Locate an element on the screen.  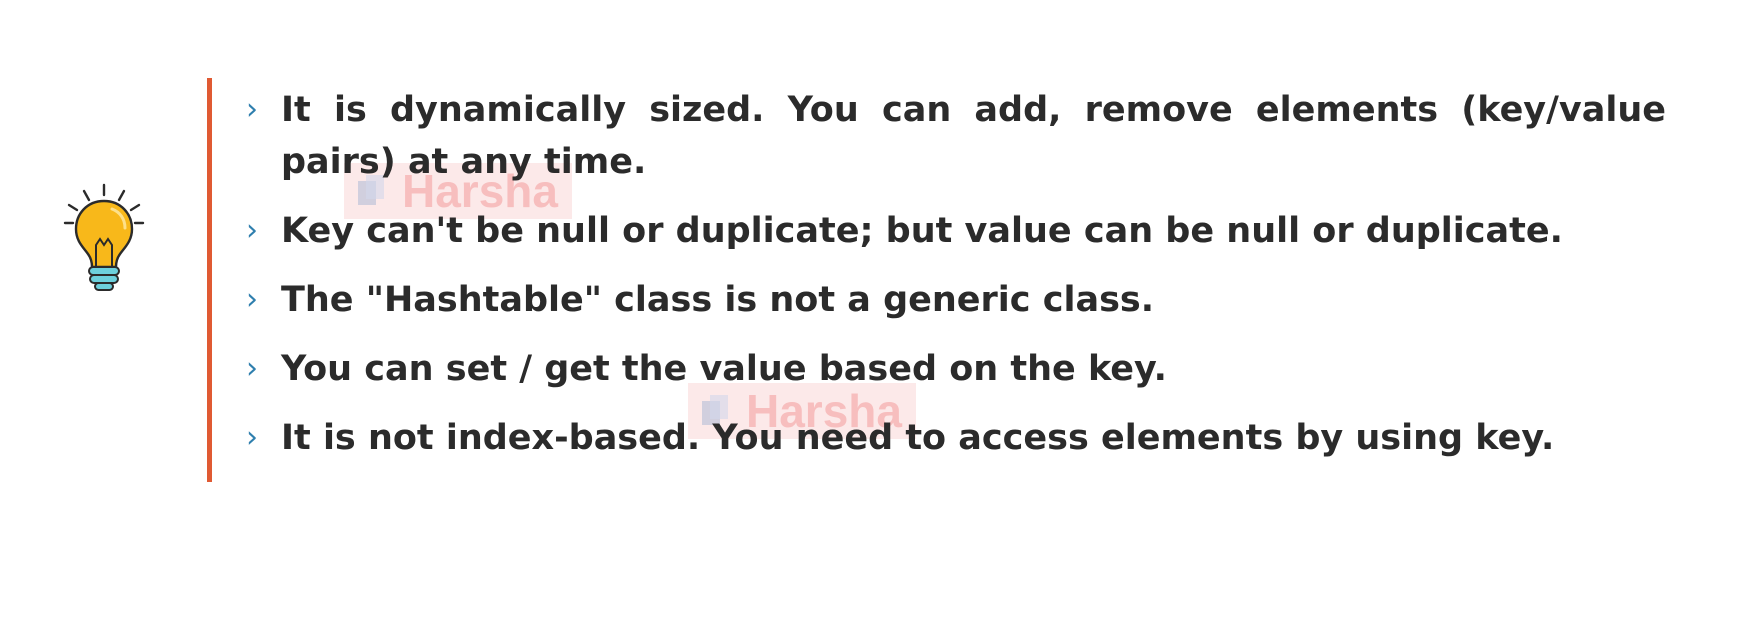
lightbulb-icon is located at coordinates (104, 237).